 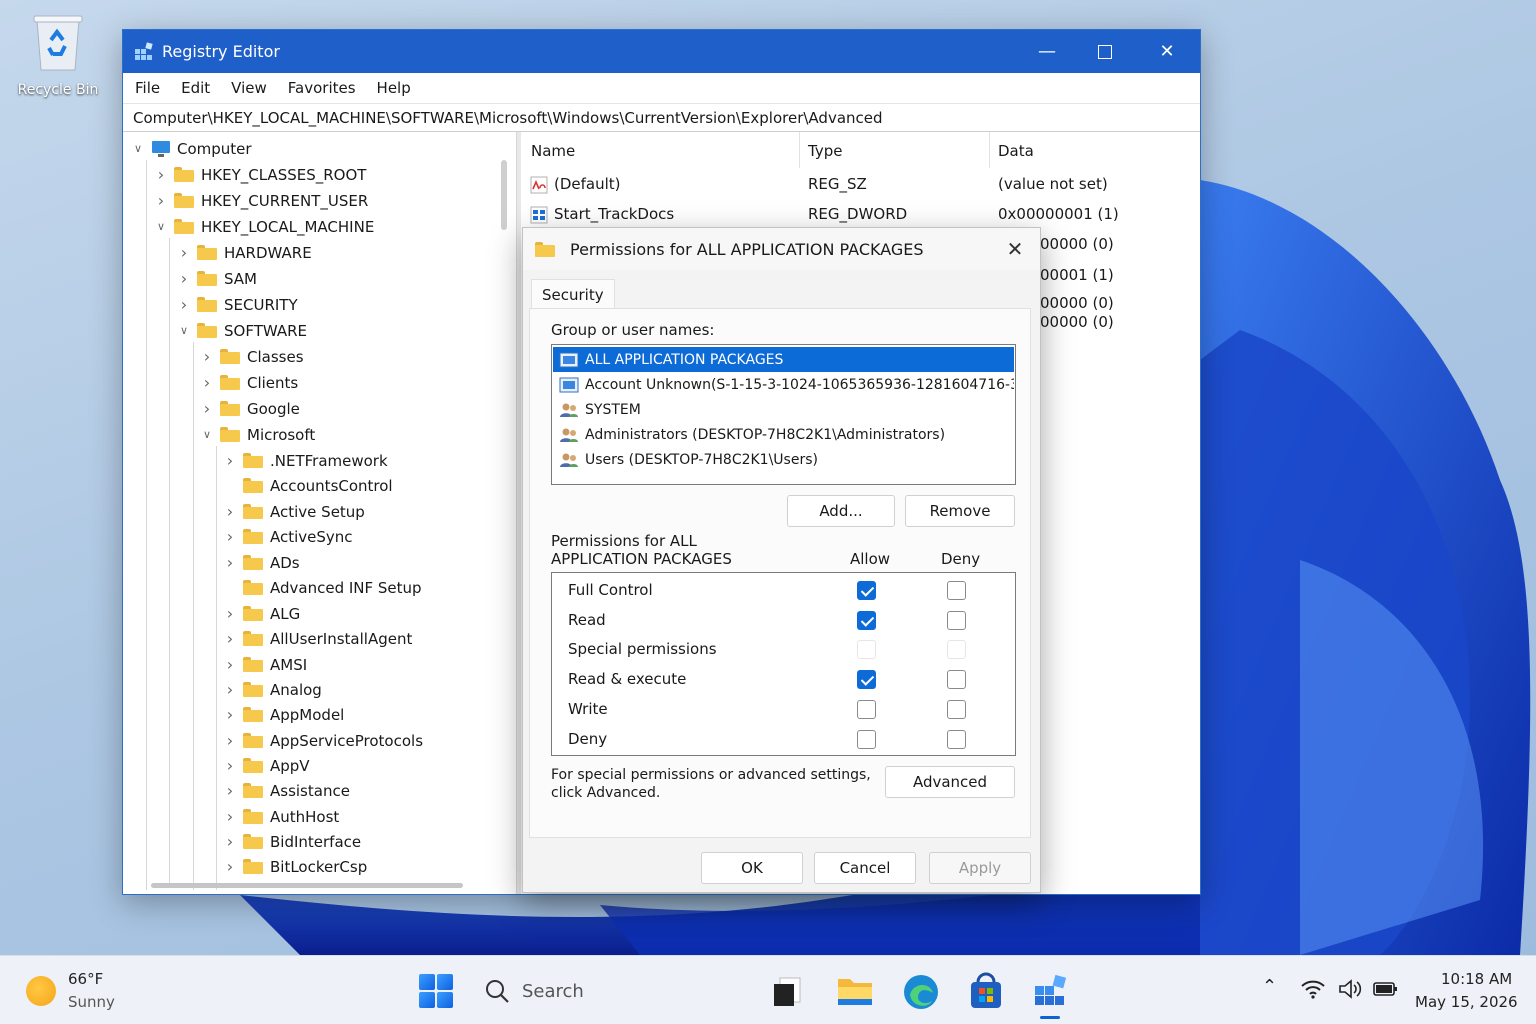 I want to click on file-explorer-icon, so click(x=855, y=991).